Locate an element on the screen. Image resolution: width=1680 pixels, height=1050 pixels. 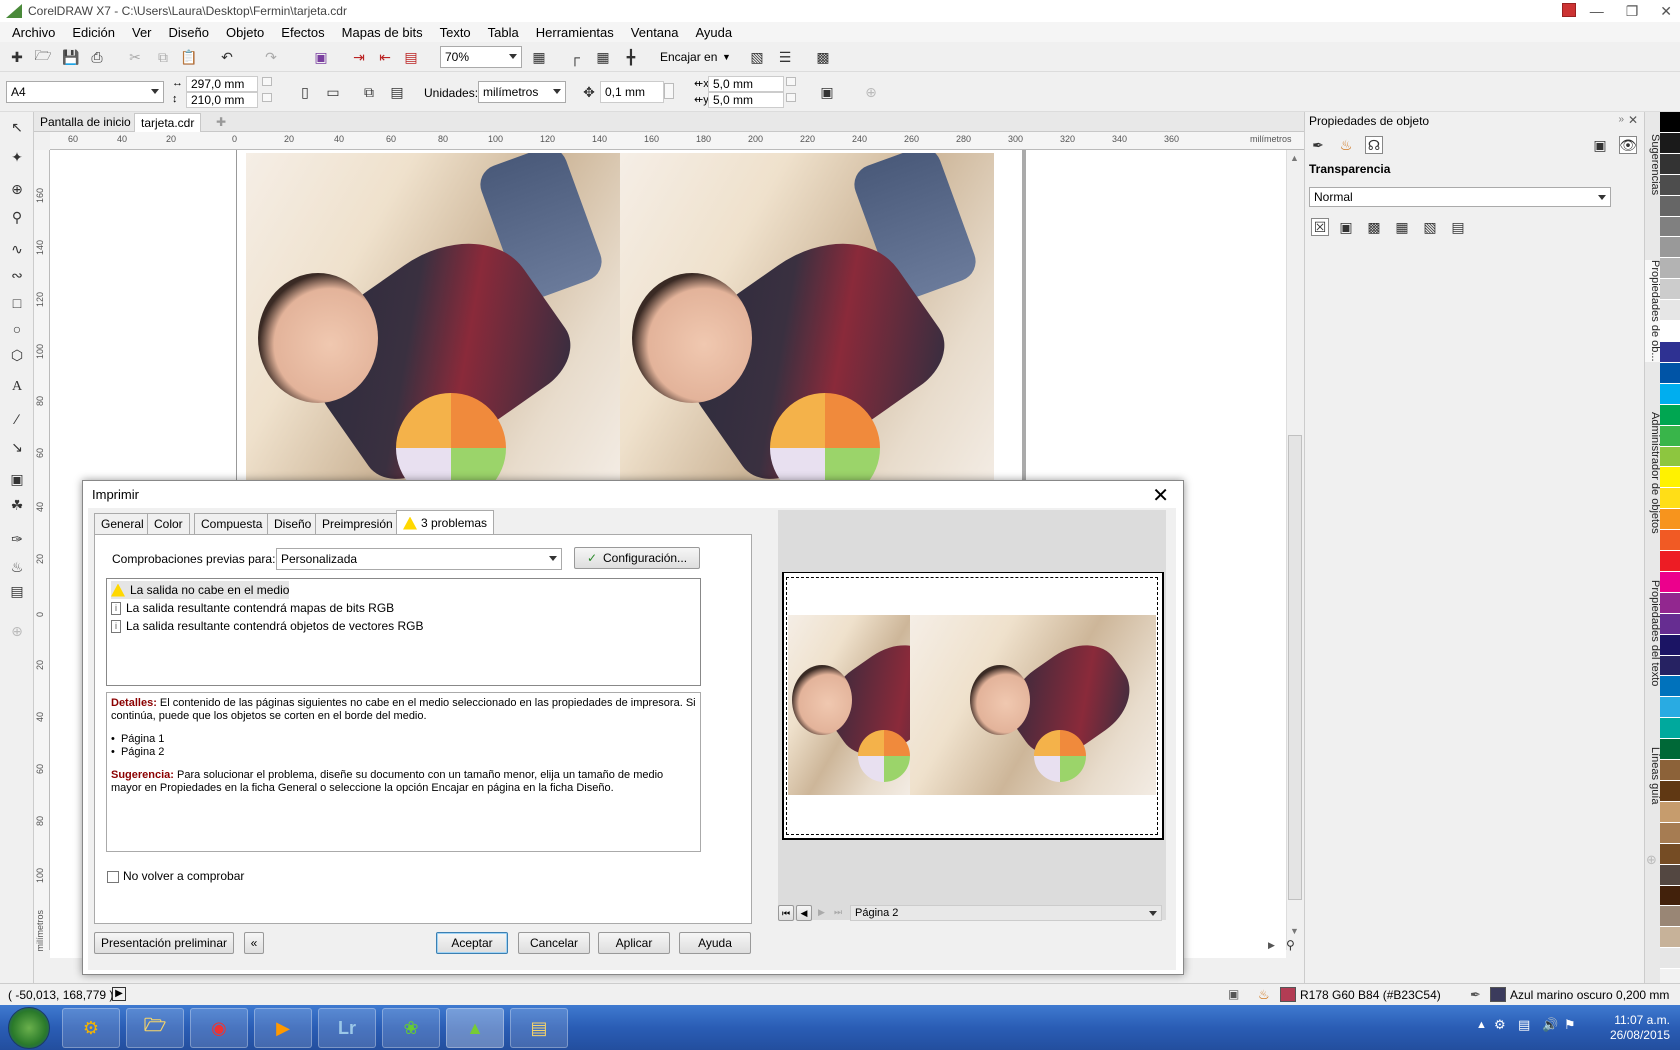
scroll-up-icon: ▲ is located at coordinates (1294, 158).